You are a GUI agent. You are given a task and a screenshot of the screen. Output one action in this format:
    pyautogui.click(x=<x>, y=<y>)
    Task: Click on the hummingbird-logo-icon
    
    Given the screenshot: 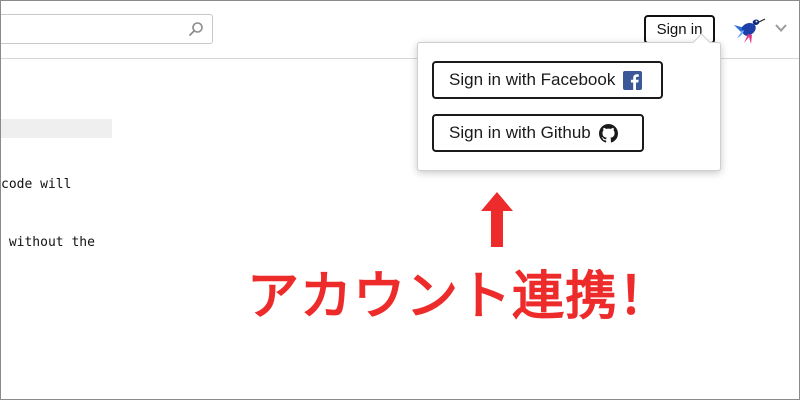 What is the action you would take?
    pyautogui.click(x=748, y=30)
    